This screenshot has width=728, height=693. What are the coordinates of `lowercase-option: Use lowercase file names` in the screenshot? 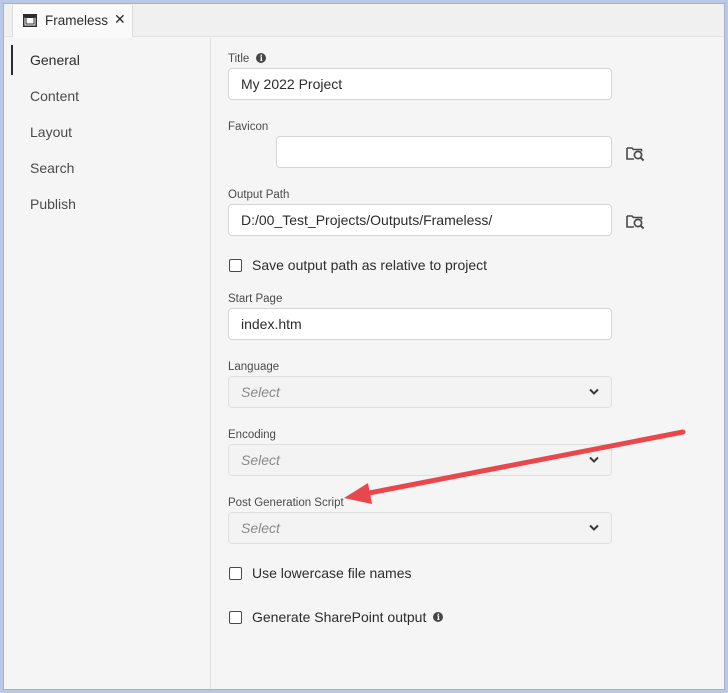 It's located at (320, 573).